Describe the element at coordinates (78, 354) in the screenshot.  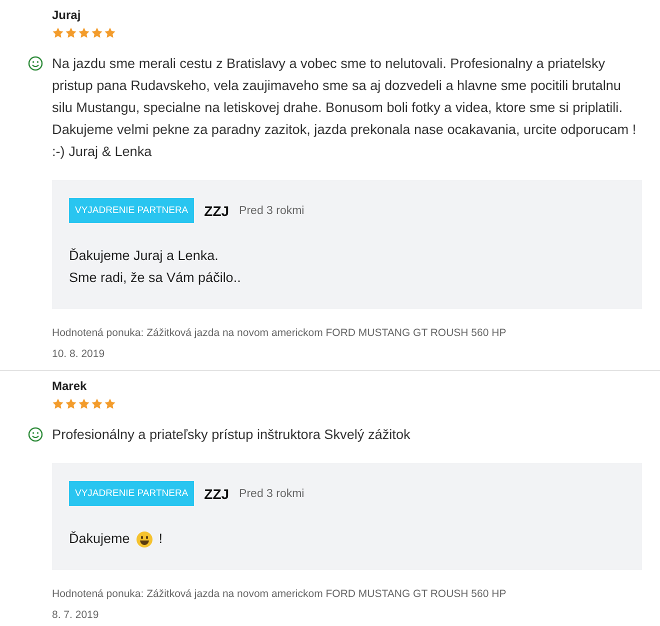
I see `review-date: 10. 8. 2019` at that location.